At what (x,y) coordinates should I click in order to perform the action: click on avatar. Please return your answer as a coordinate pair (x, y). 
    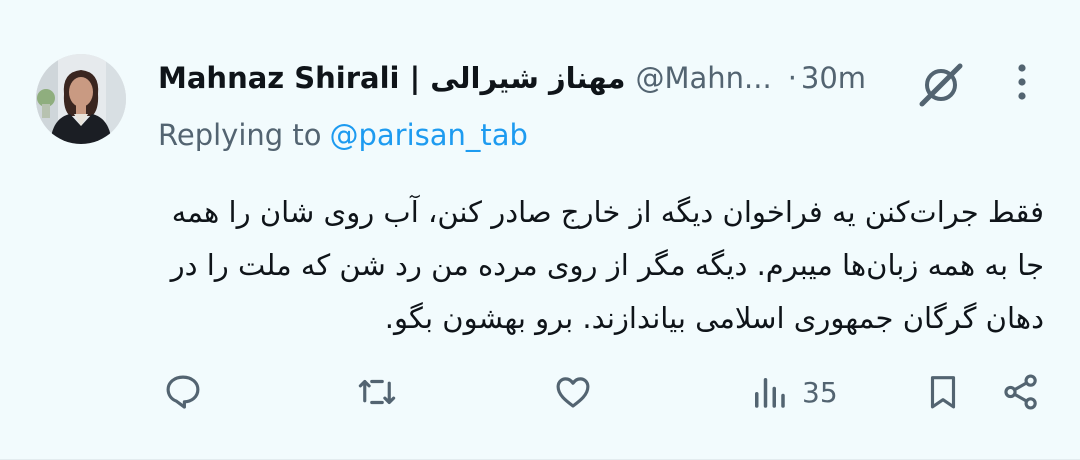
    Looking at the image, I should click on (81, 99).